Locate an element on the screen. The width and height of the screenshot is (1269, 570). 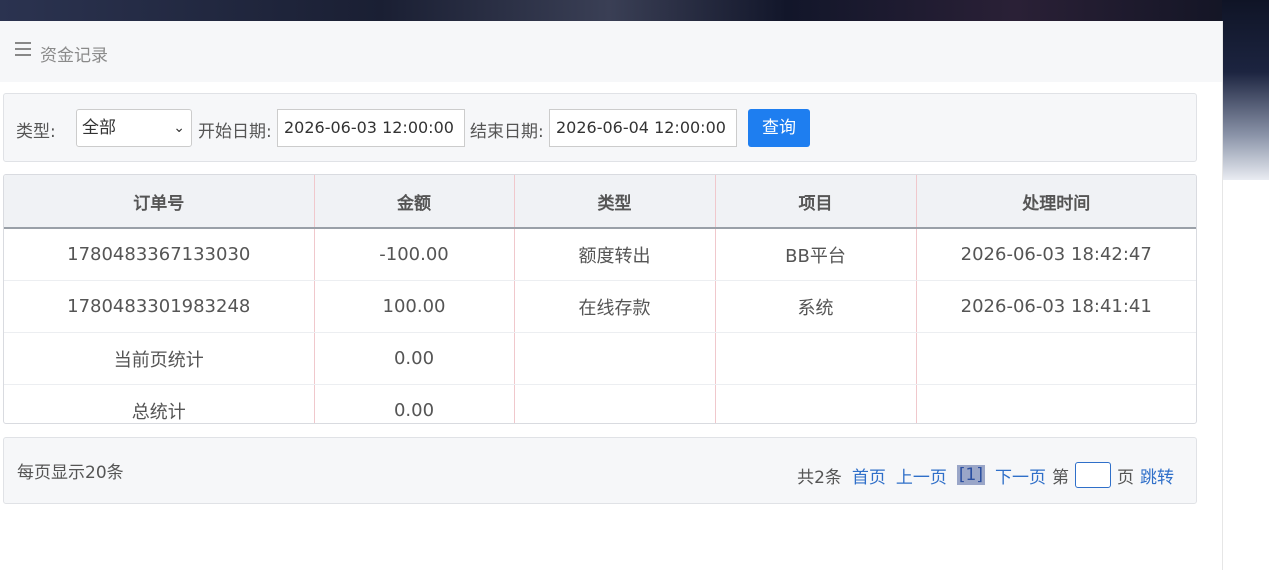
cell-amount: -100.00 is located at coordinates (414, 254).